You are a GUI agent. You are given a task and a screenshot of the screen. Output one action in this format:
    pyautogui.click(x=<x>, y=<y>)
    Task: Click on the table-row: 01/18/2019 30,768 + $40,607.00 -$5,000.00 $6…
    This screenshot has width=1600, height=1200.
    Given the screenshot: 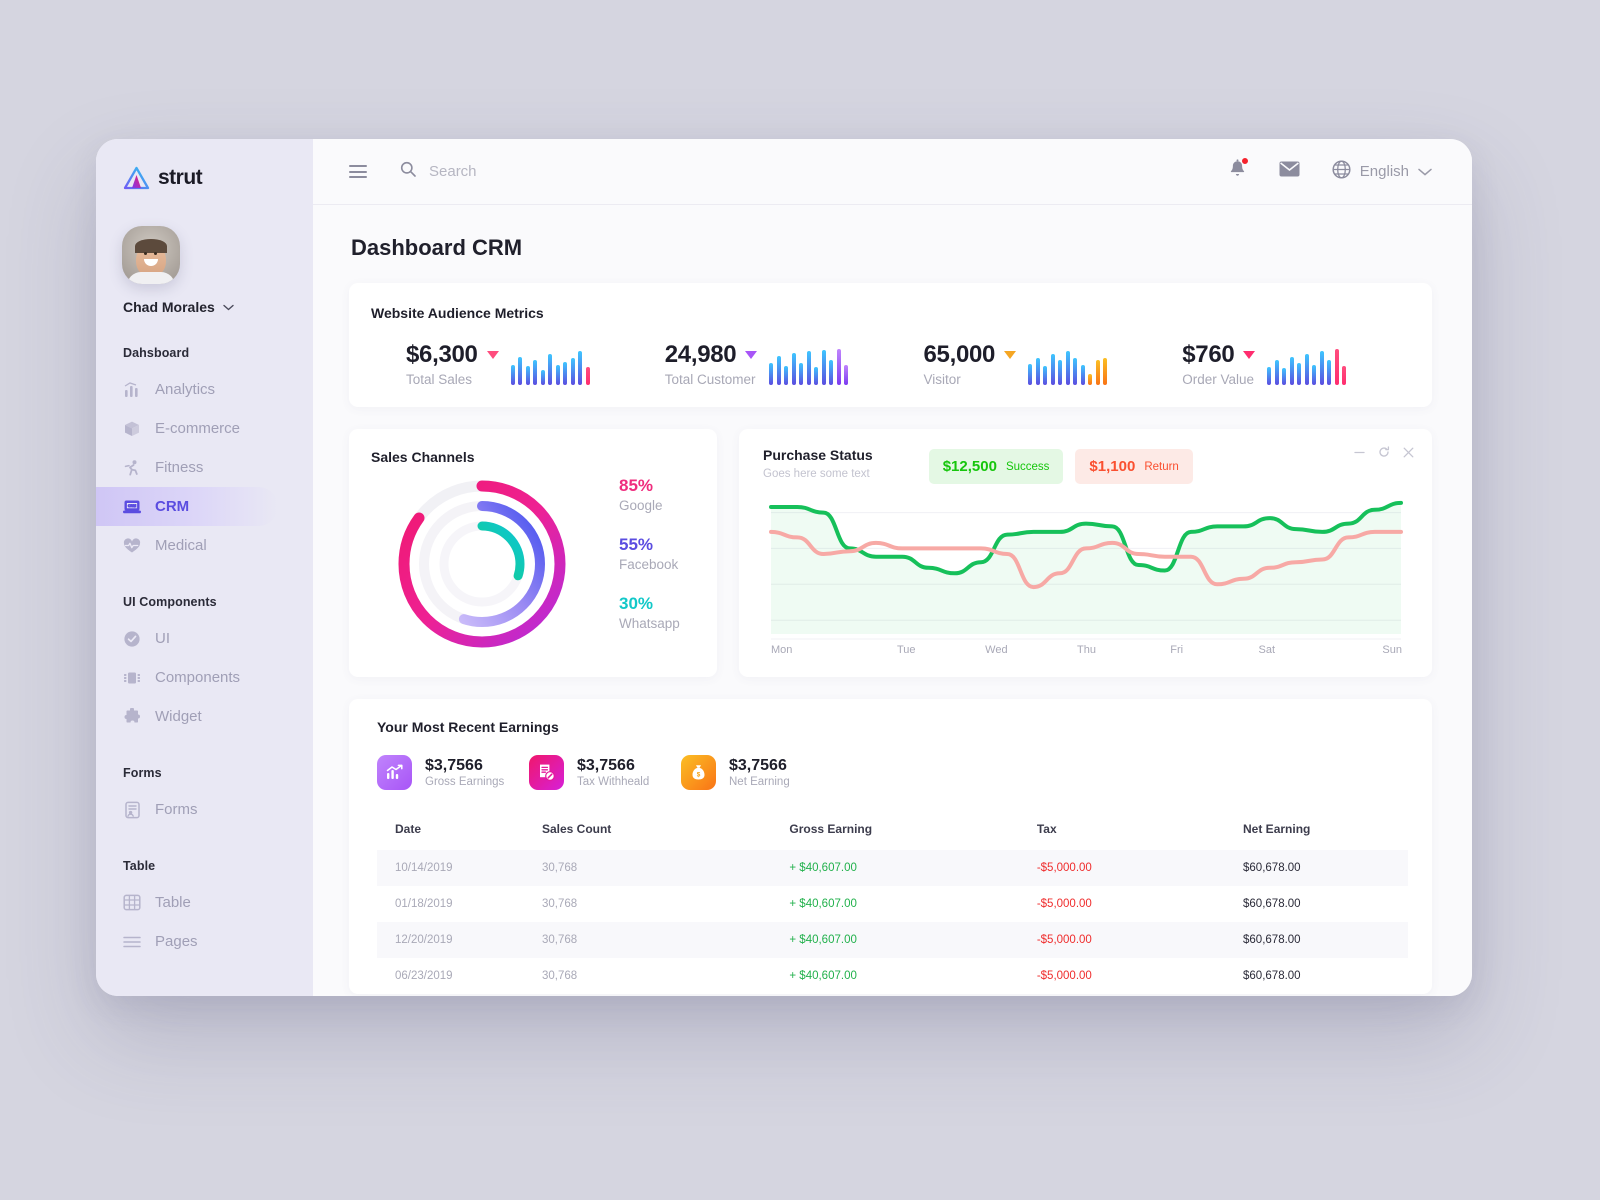 What is the action you would take?
    pyautogui.click(x=892, y=904)
    